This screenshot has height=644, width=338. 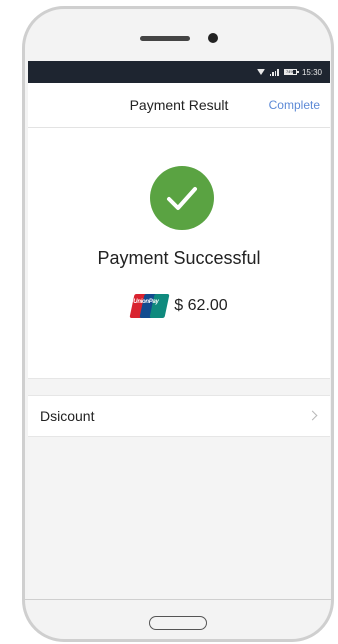 I want to click on unionpay-label: UnionPay, so click(x=146, y=302).